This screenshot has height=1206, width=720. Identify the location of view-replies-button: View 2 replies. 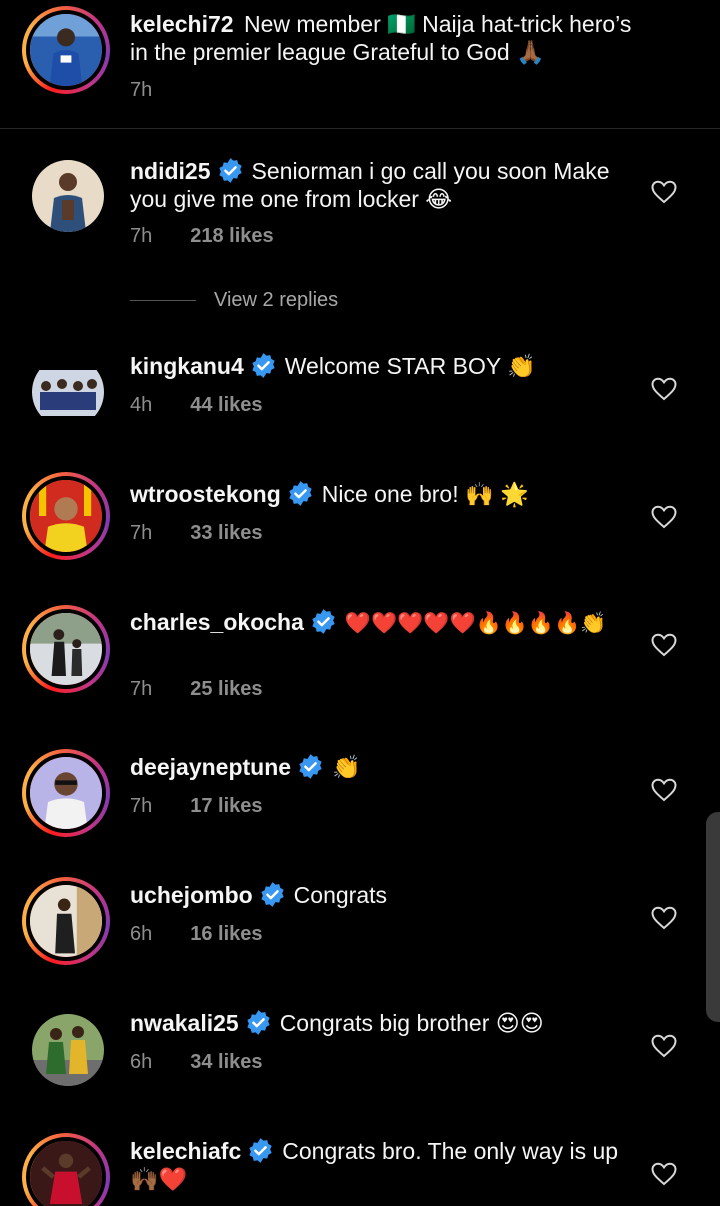
(234, 300).